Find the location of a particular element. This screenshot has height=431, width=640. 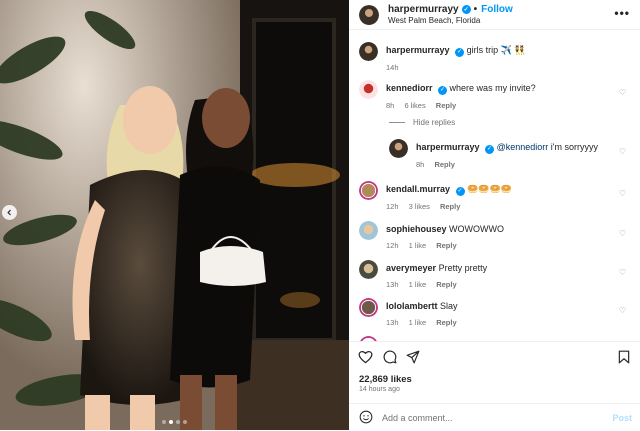

likes-count: 22,869 likes is located at coordinates (385, 379).